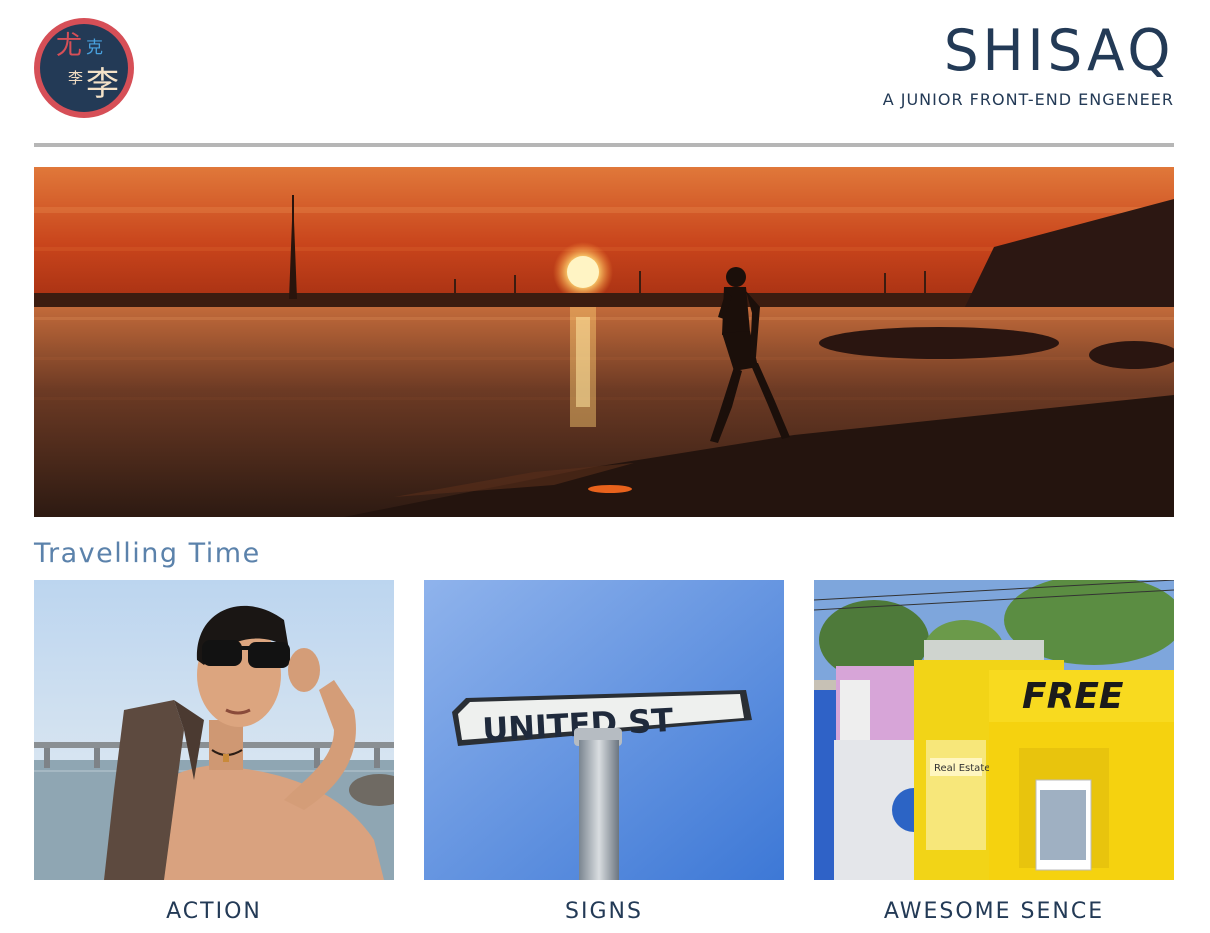 This screenshot has height=933, width=1210. I want to click on box-label-text: Real Estate, so click(962, 768).